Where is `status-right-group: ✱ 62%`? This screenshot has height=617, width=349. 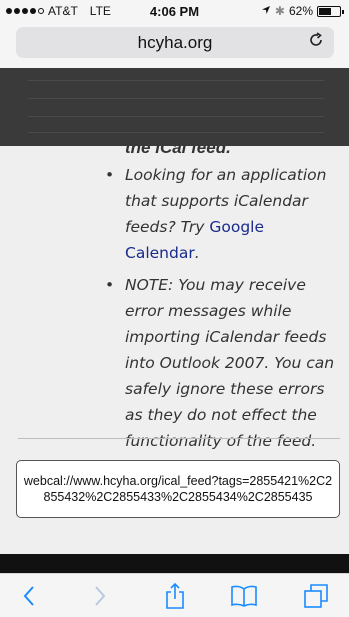
status-right-group: ✱ 62% is located at coordinates (302, 11).